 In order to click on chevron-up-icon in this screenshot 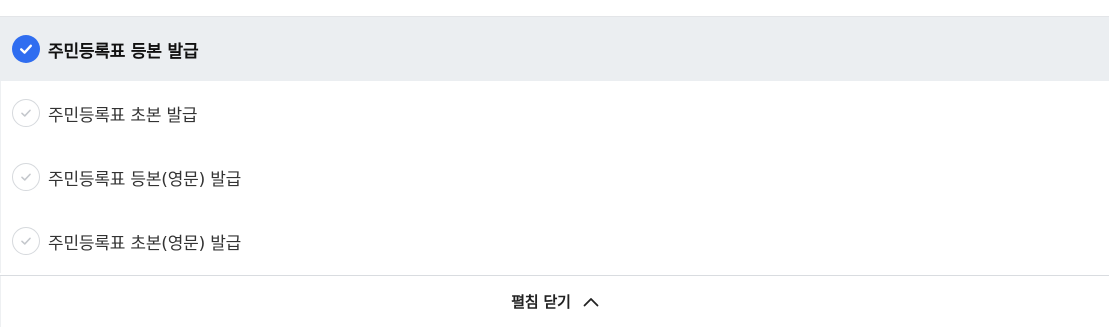, I will do `click(591, 302)`.